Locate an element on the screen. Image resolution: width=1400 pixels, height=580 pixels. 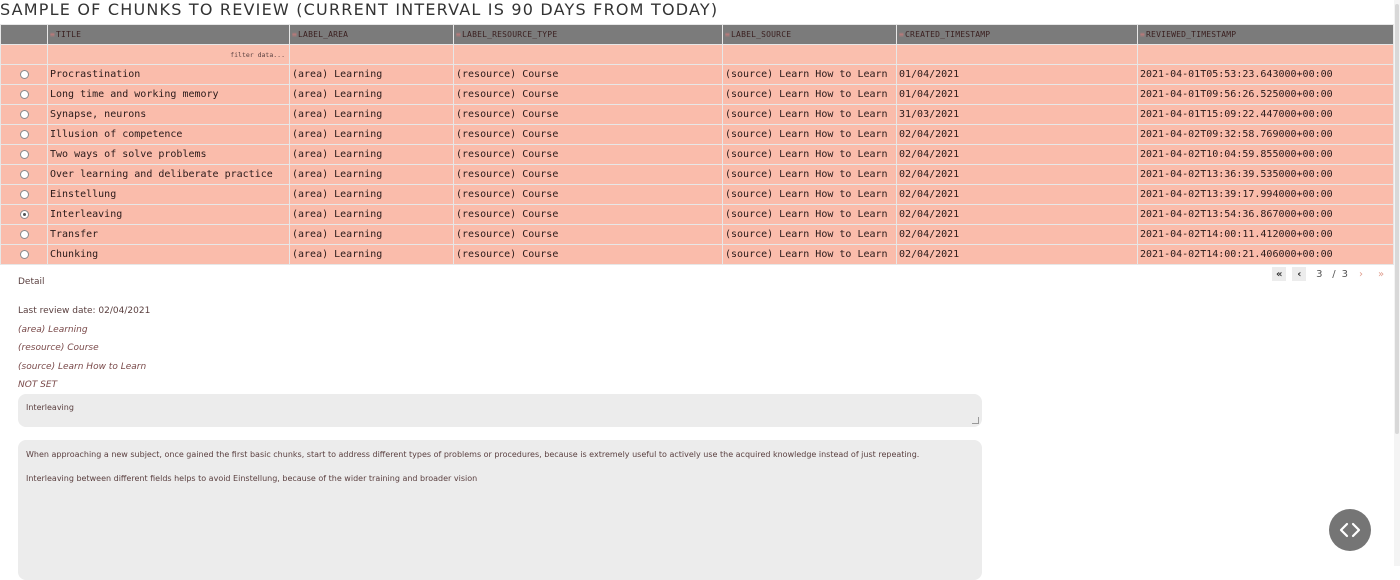
chunk-title-textarea: Interleaving is located at coordinates (500, 410).